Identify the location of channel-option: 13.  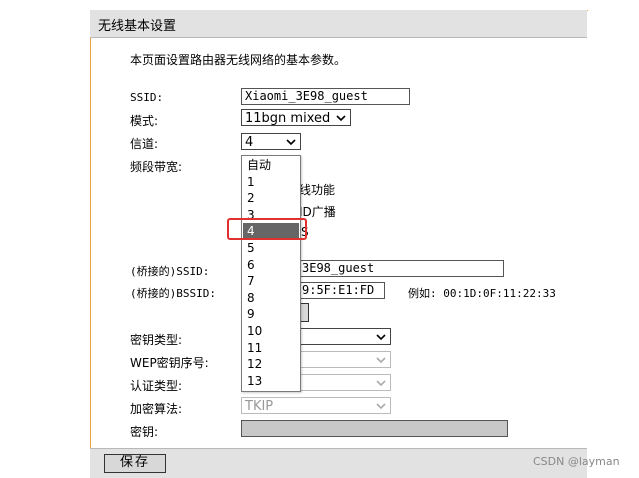
(271, 381).